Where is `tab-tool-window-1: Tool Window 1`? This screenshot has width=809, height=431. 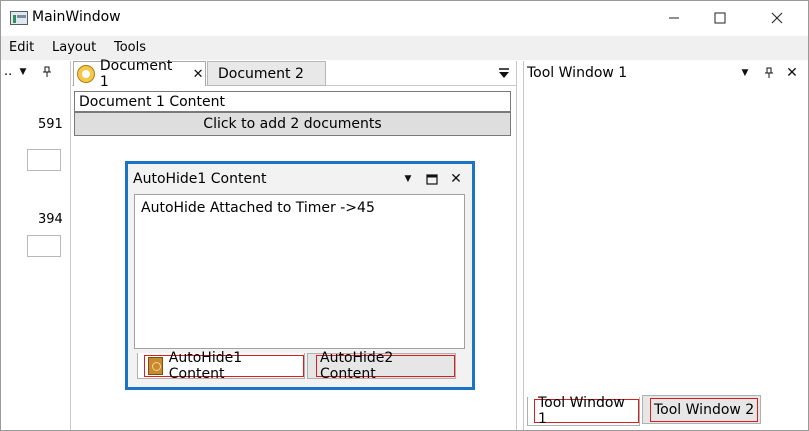 tab-tool-window-1: Tool Window 1 is located at coordinates (583, 411).